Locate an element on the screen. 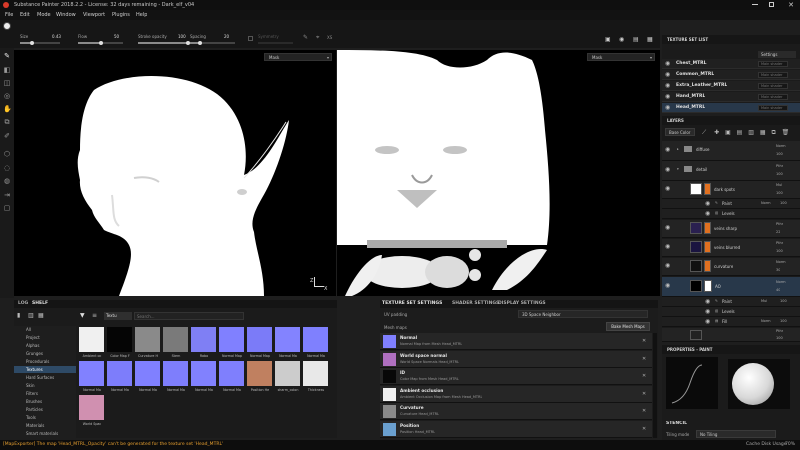 Image resolution: width=800 pixels, height=450 pixels. resource-item: Stern is located at coordinates (176, 343).